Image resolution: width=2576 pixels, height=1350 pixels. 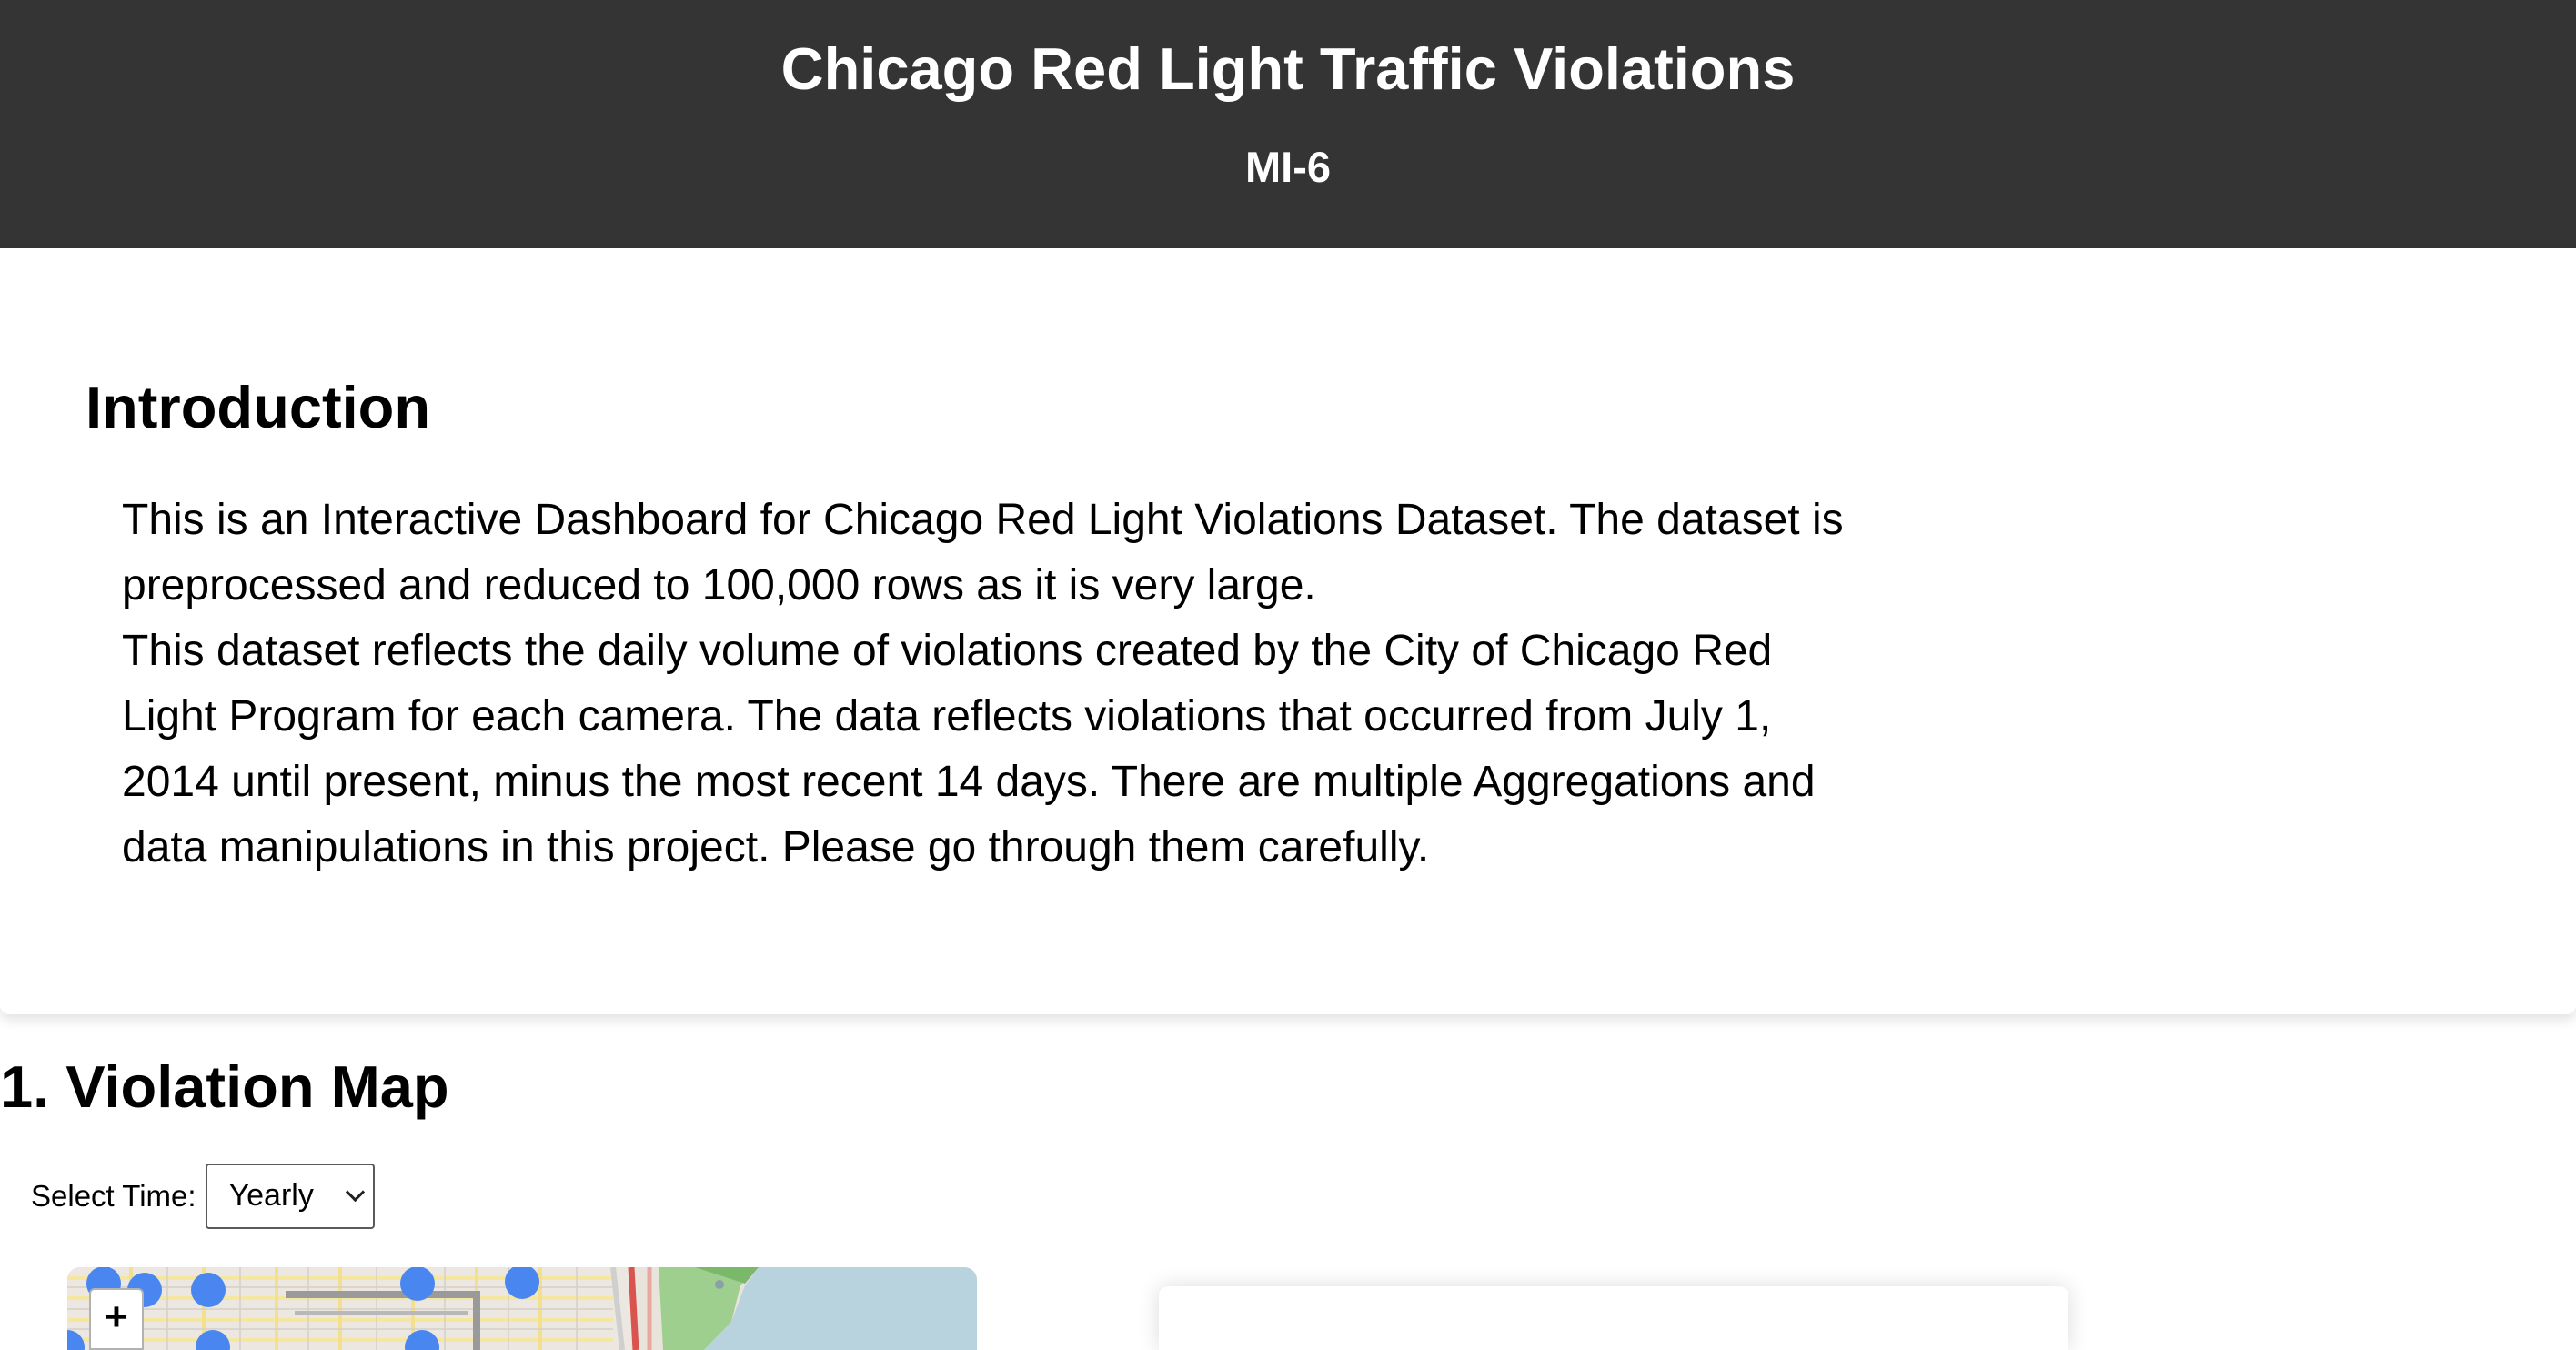 What do you see at coordinates (1613, 1318) in the screenshot?
I see `chart-panel` at bounding box center [1613, 1318].